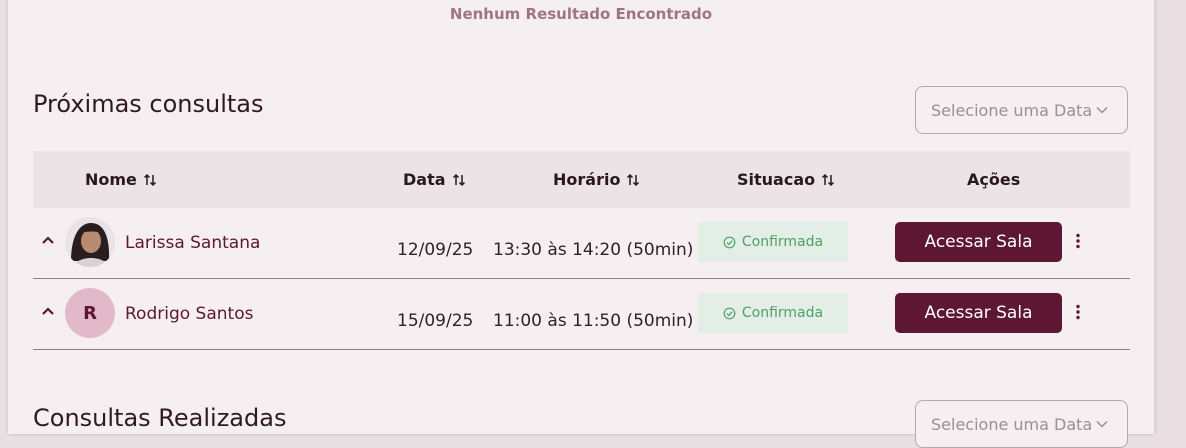  Describe the element at coordinates (90, 242) in the screenshot. I see `avatar` at that location.